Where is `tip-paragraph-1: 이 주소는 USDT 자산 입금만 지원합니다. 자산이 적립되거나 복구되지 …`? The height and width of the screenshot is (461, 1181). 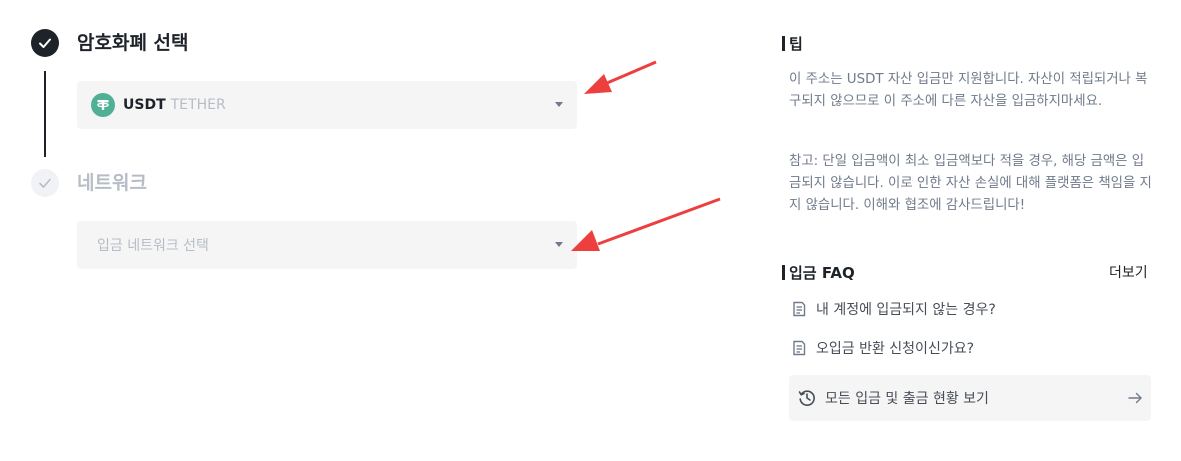 tip-paragraph-1: 이 주소는 USDT 자산 입금만 지원합니다. 자산이 적립되거나 복구되지 … is located at coordinates (968, 90).